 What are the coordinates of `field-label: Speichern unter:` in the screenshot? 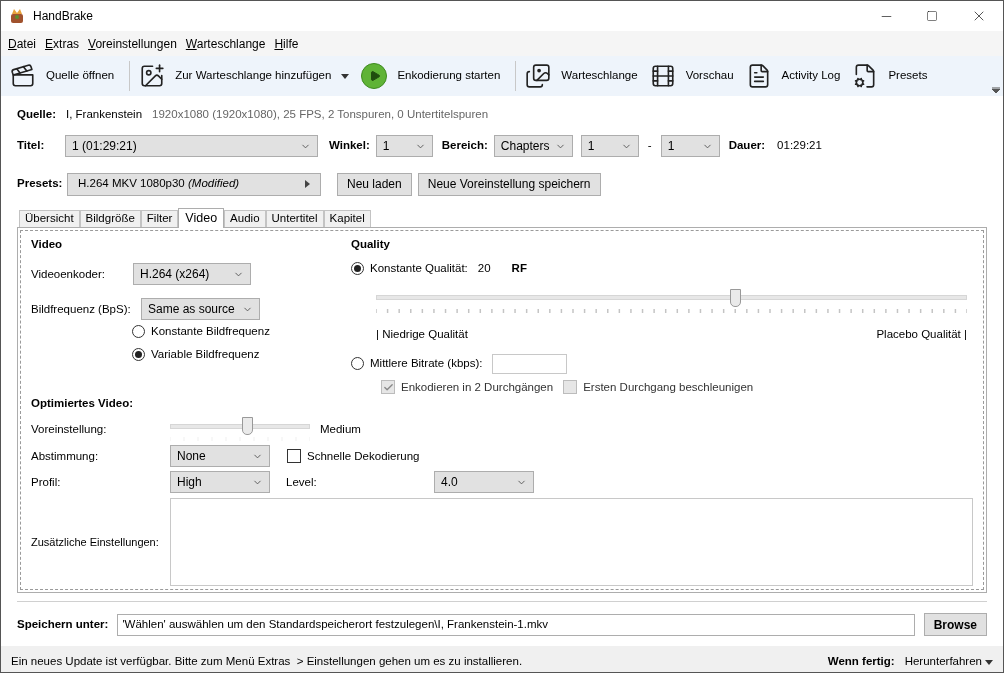 It's located at (63, 624).